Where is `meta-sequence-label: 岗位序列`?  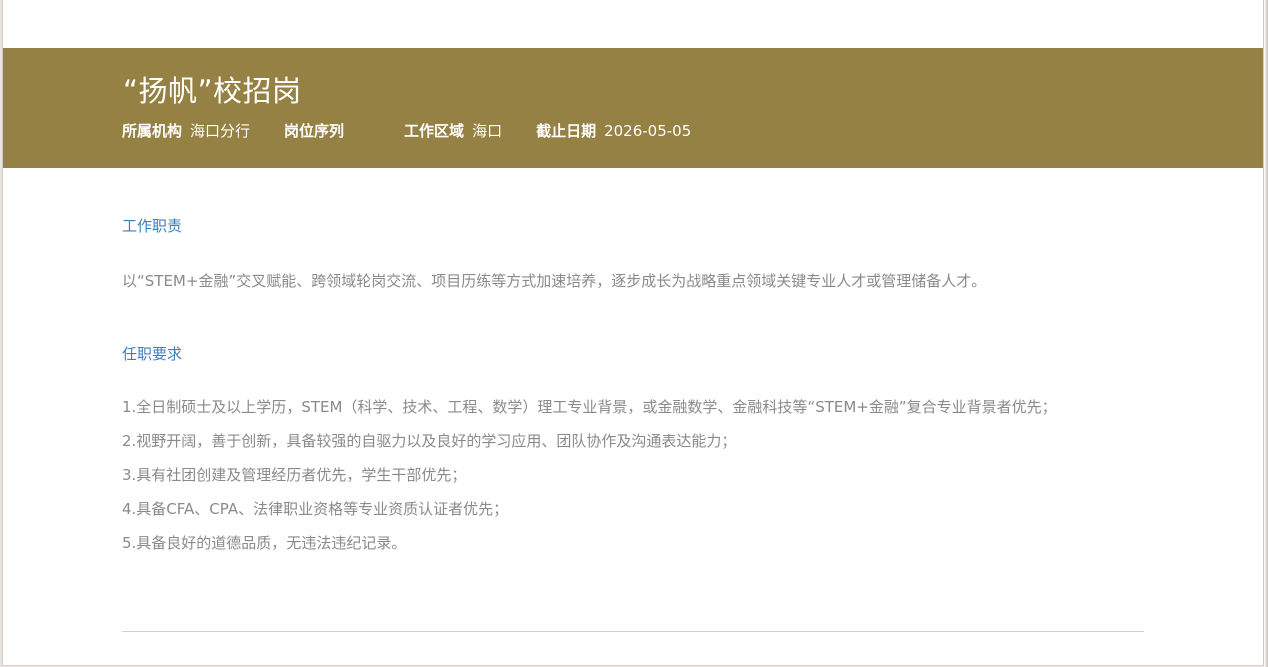
meta-sequence-label: 岗位序列 is located at coordinates (314, 131).